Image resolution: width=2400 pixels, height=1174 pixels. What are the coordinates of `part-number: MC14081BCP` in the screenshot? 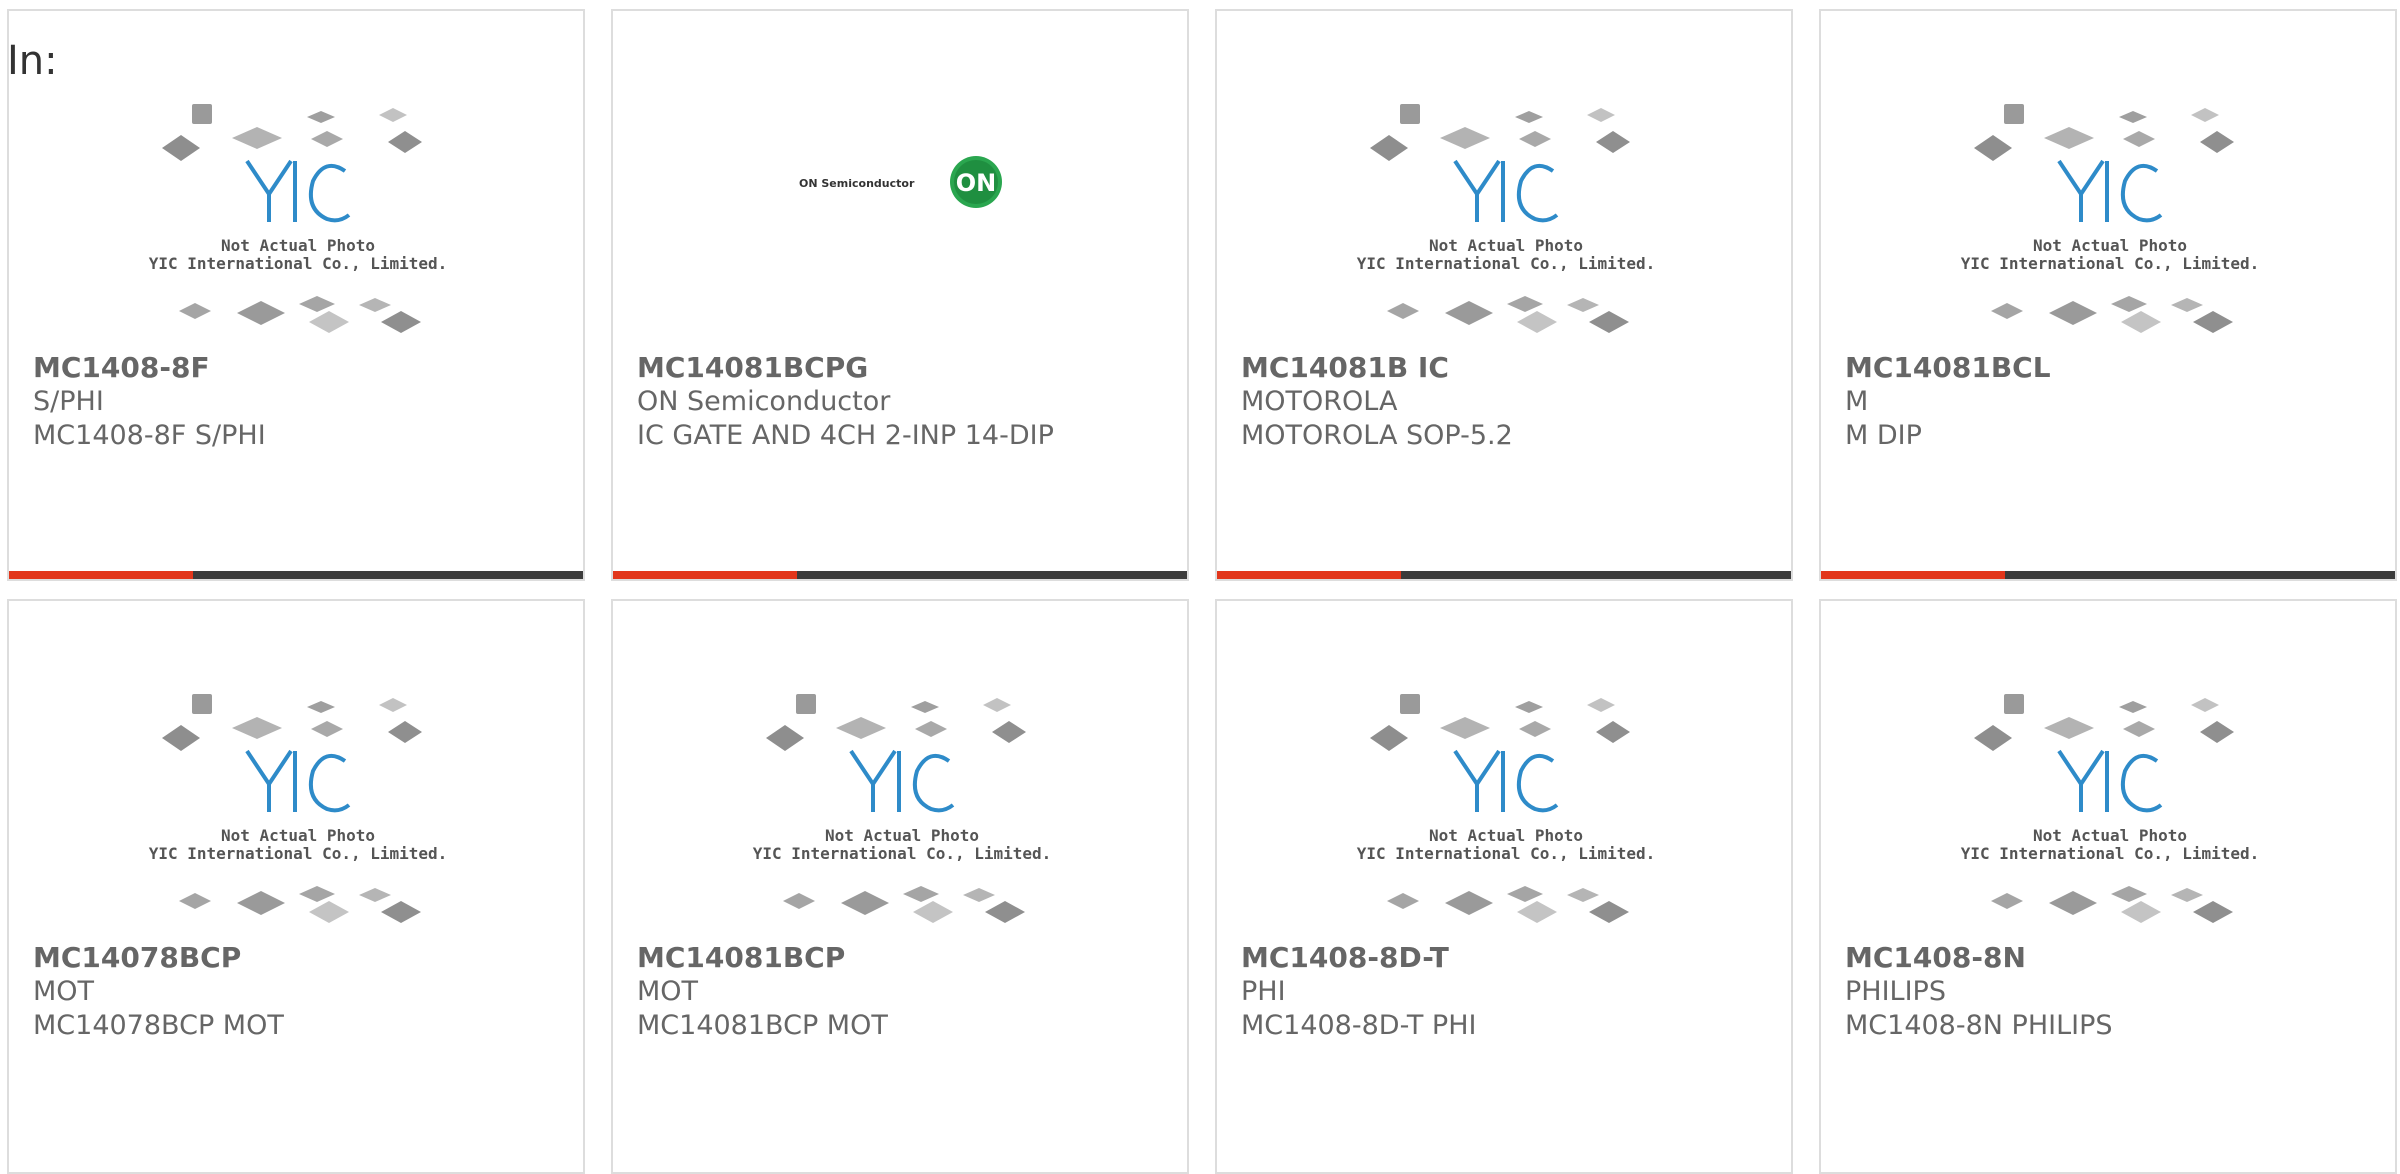 It's located at (907, 958).